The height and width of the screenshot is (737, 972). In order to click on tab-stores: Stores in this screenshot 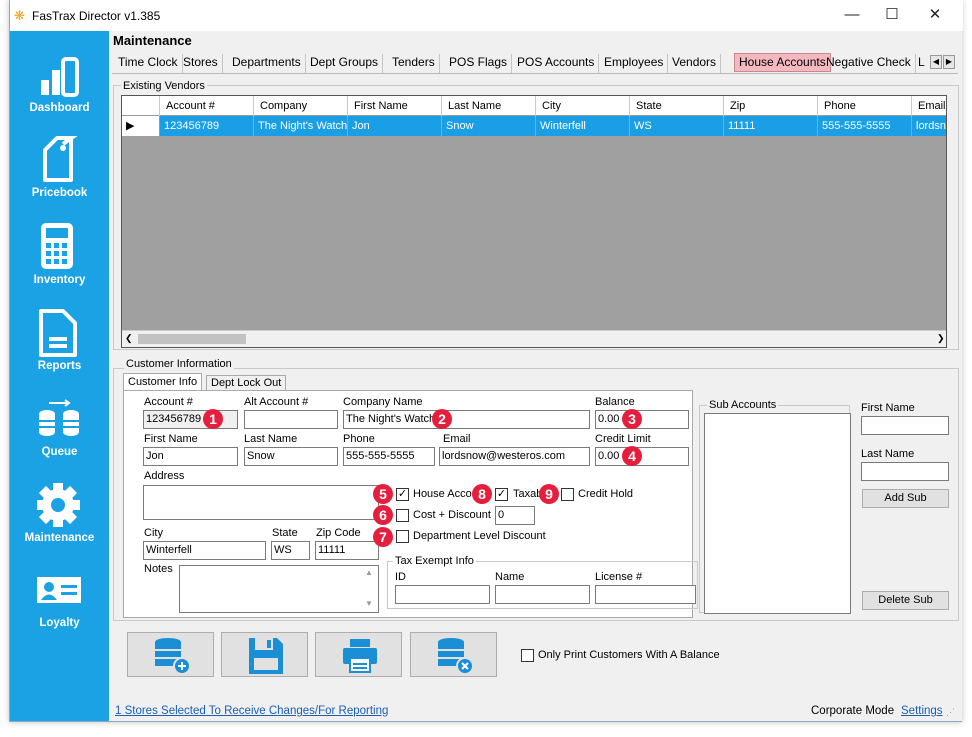, I will do `click(201, 63)`.